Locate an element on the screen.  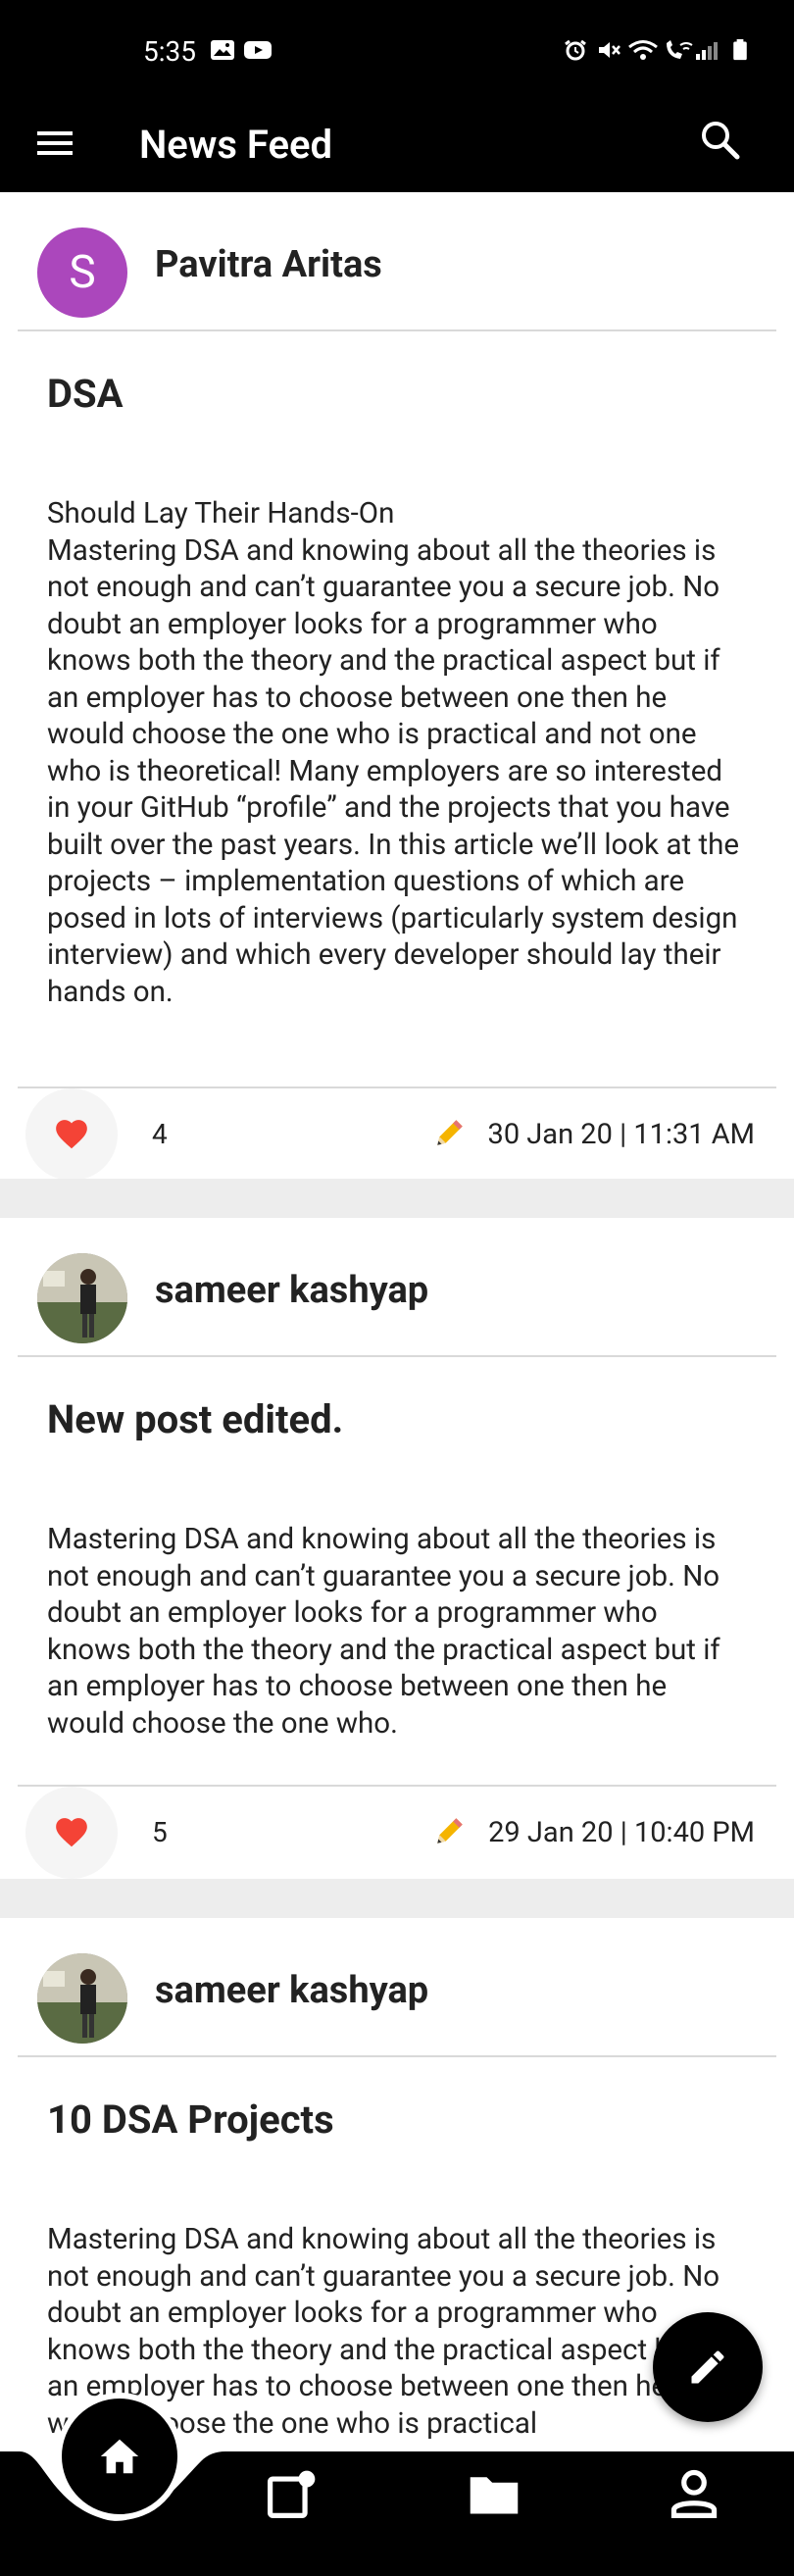
bottom-nav-profile is located at coordinates (696, 2495).